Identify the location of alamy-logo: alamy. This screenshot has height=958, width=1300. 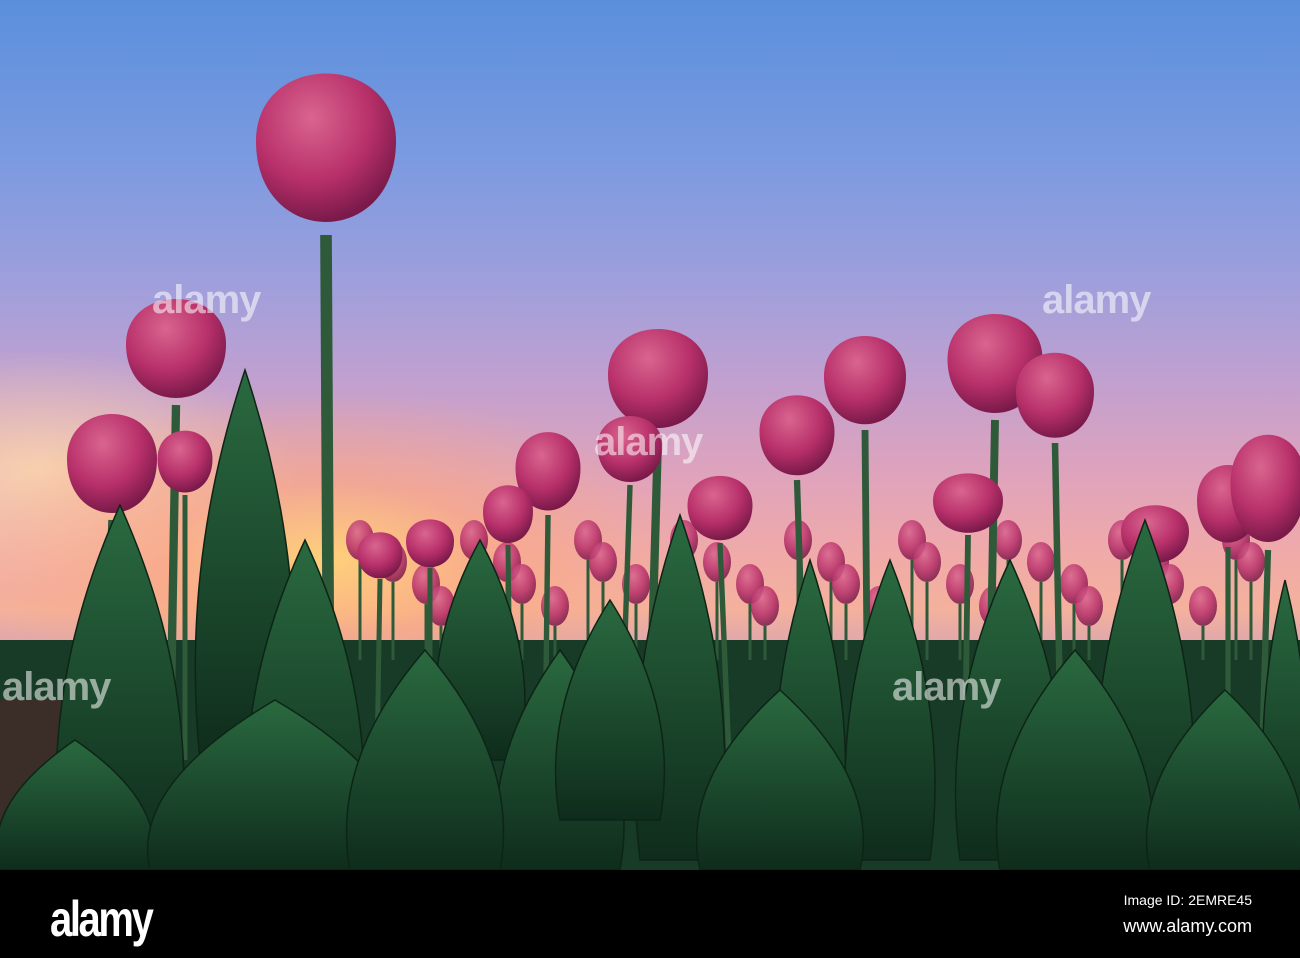
(102, 919).